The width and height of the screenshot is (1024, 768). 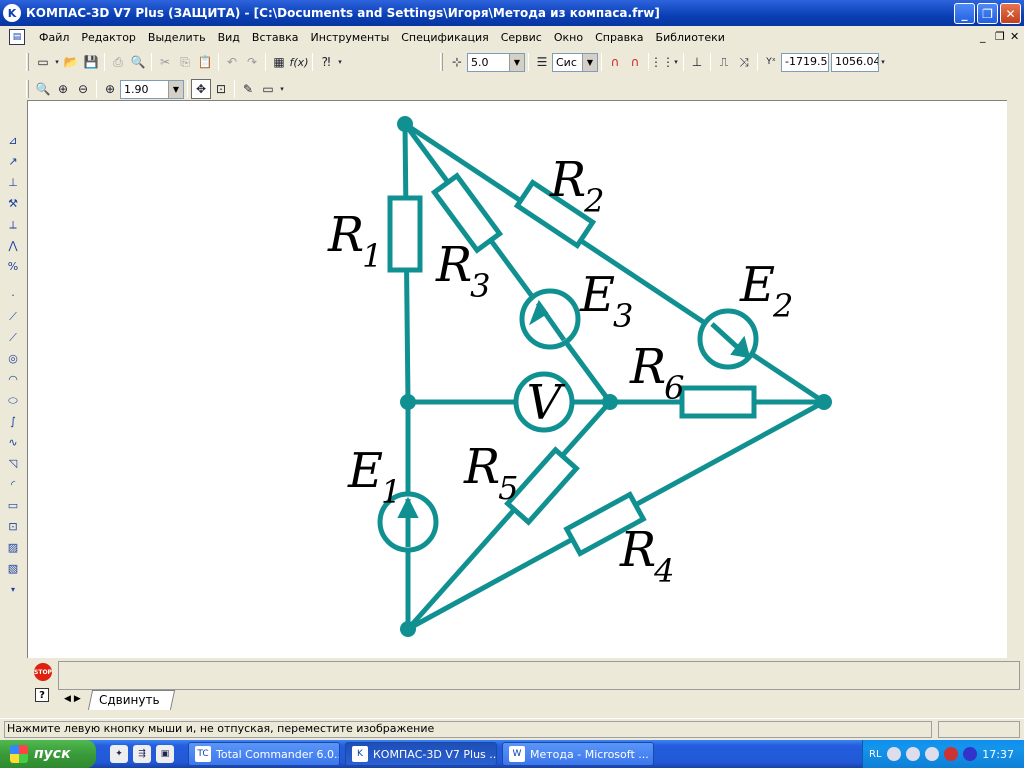 I want to click on step-select: 5.0 ▼, so click(x=496, y=62).